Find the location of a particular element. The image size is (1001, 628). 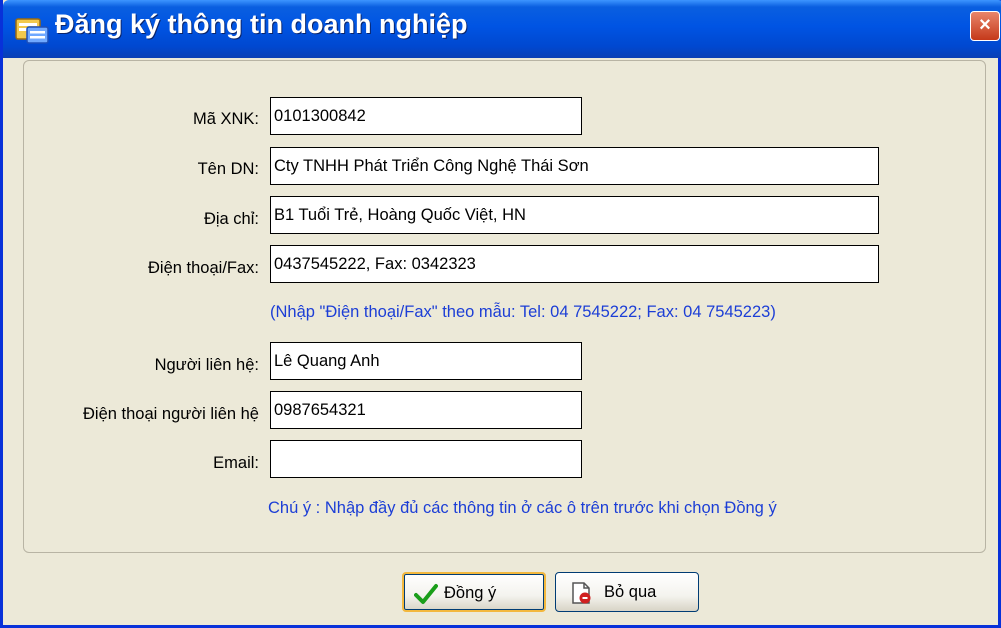

document-cancel-icon is located at coordinates (581, 593).